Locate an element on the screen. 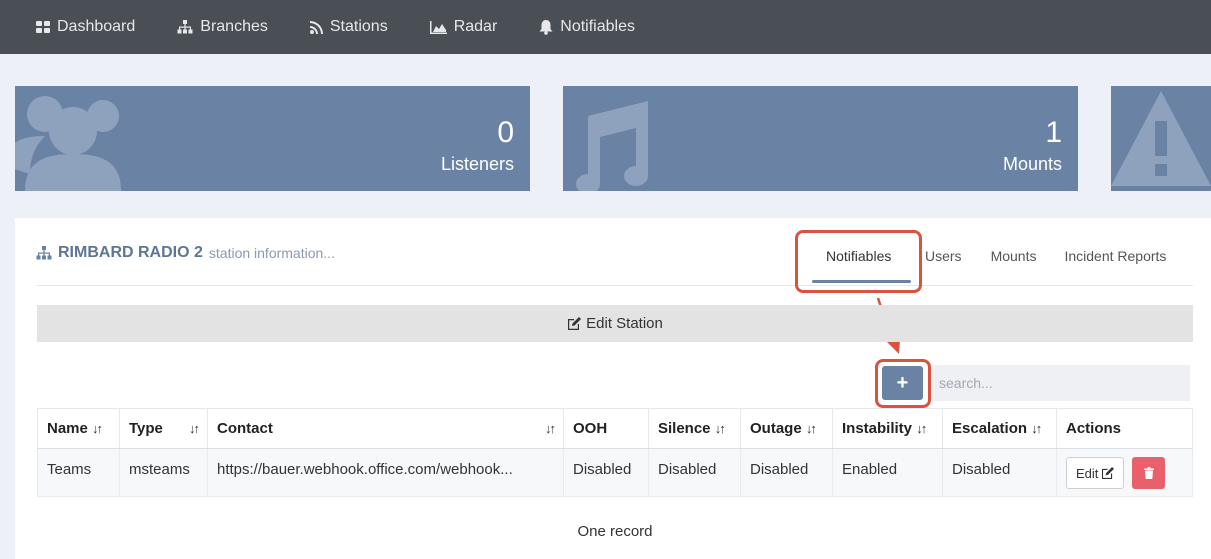  edit-row-button: Edit is located at coordinates (1095, 473).